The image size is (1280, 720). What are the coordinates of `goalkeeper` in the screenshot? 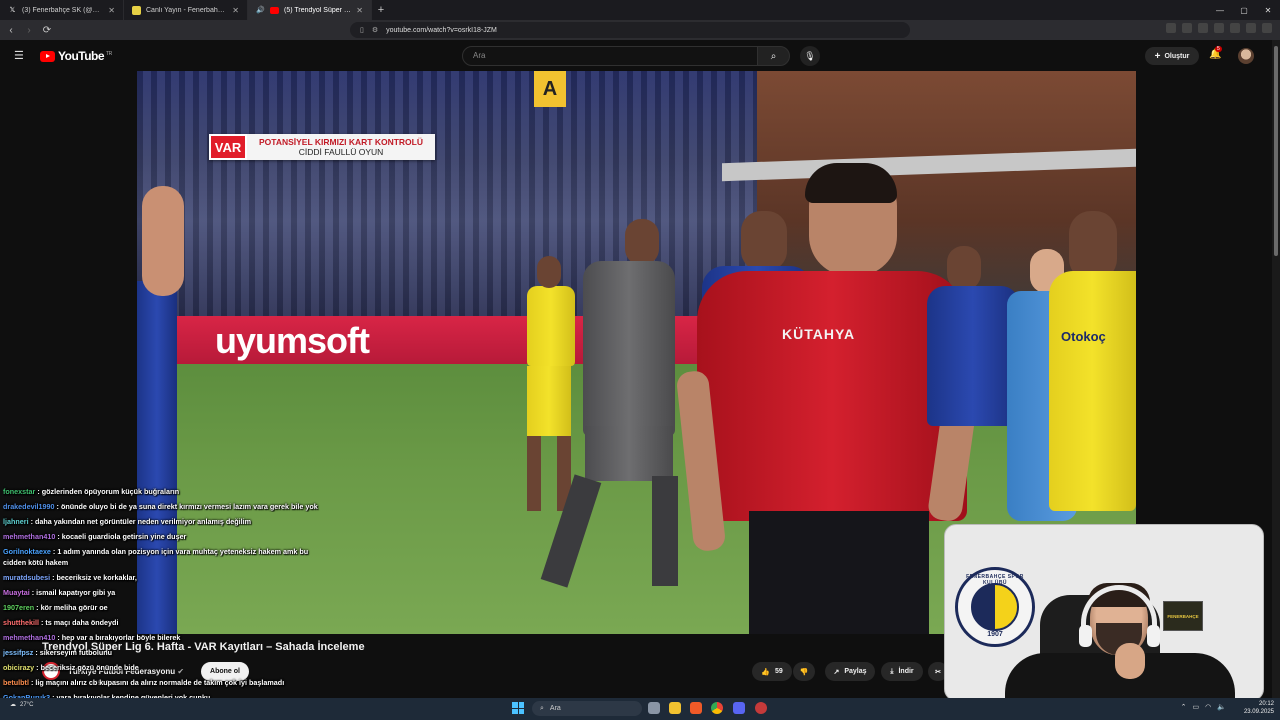 It's located at (629, 348).